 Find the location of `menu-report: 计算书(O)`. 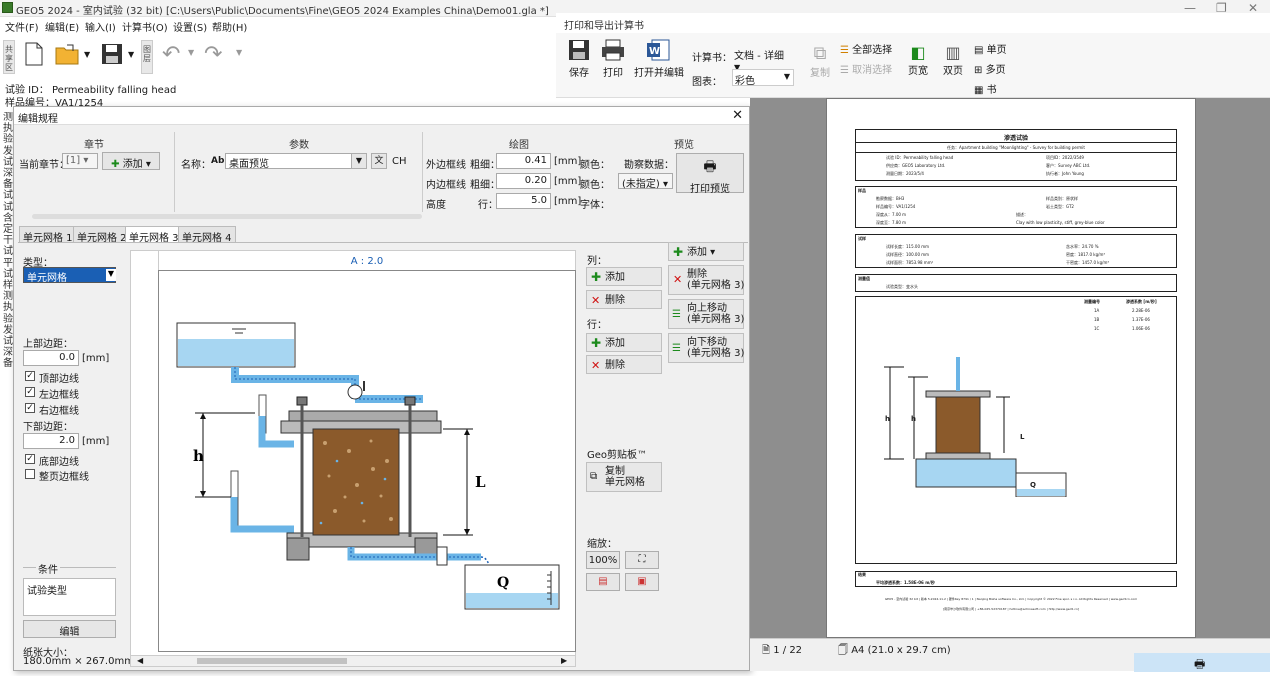

menu-report: 计算书(O) is located at coordinates (145, 26).